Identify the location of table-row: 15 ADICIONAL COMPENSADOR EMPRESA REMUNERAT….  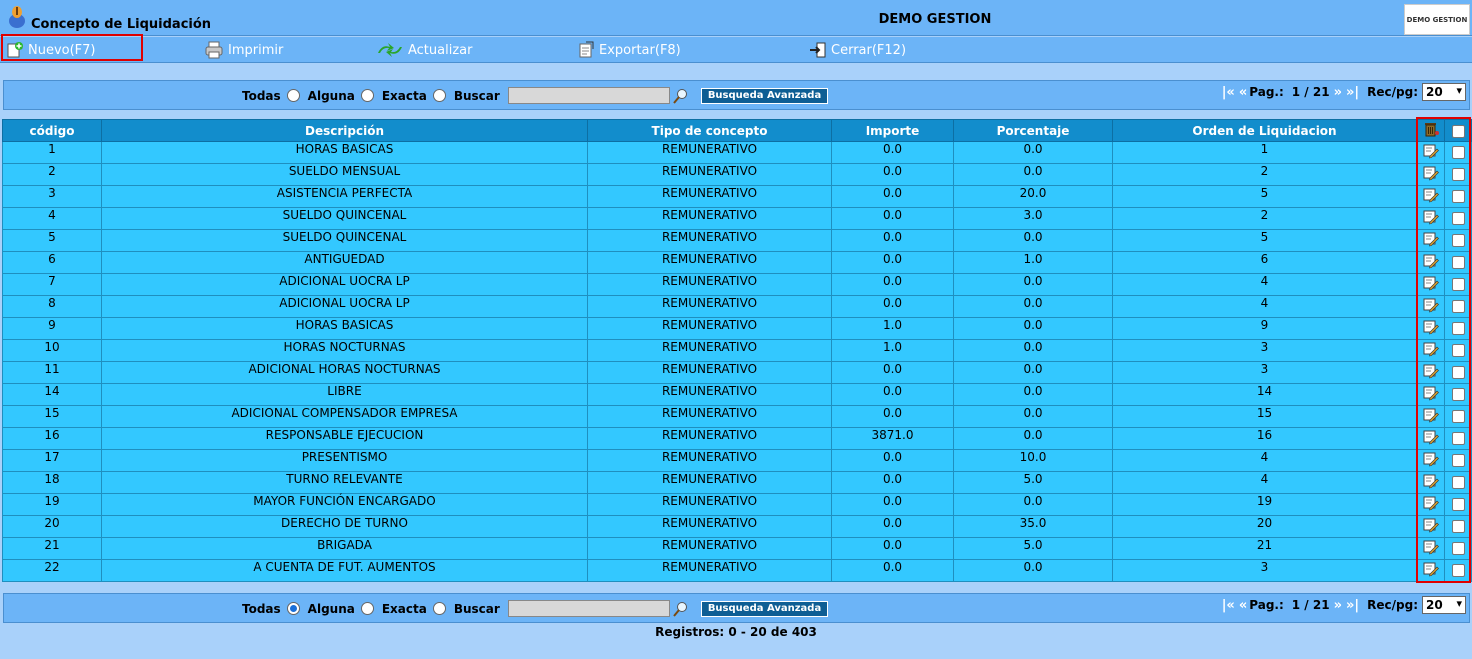
(737, 416).